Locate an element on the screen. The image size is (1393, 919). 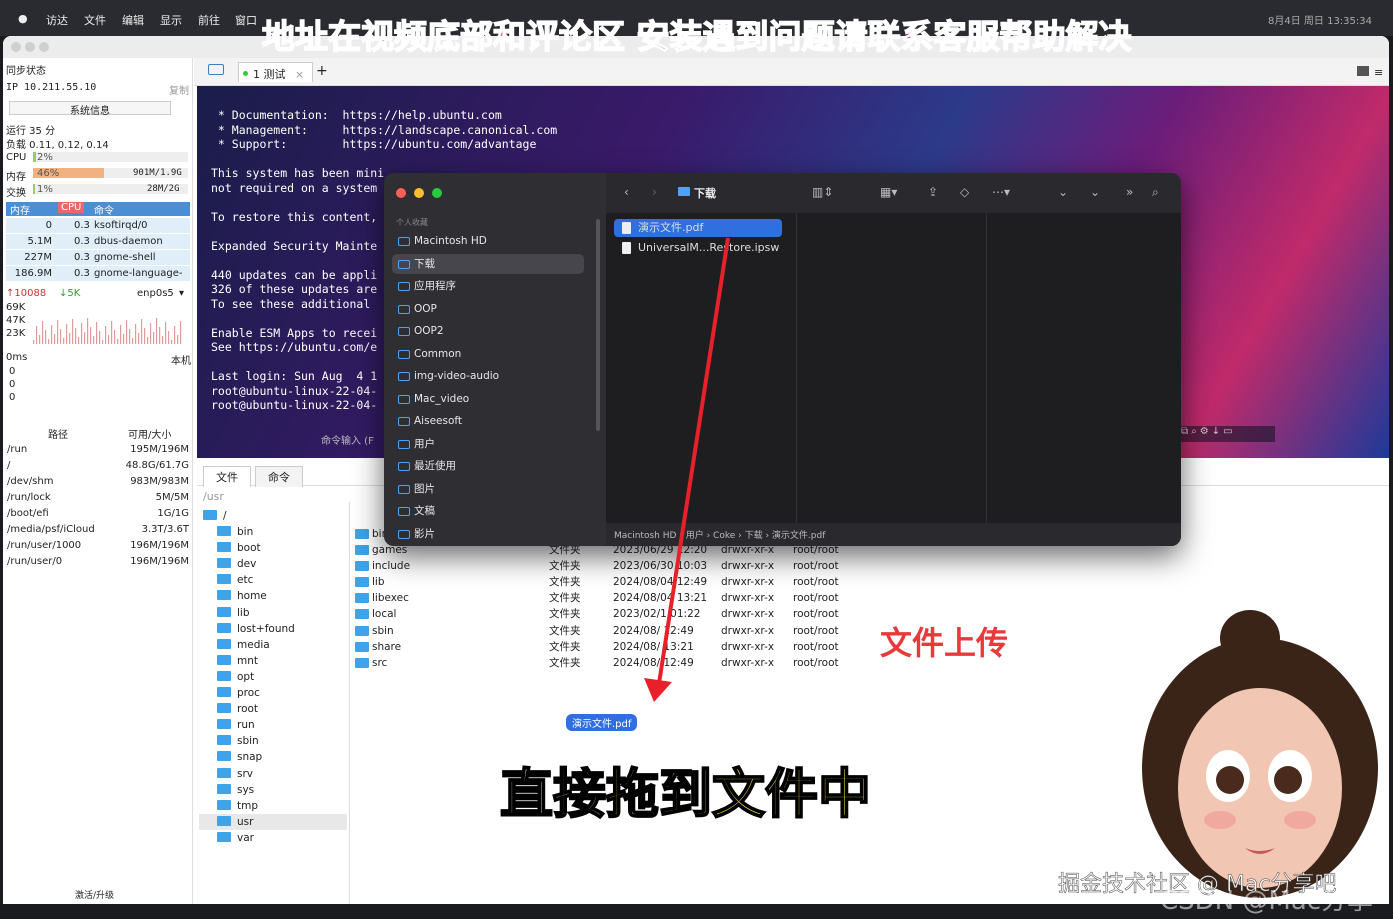
dragged-file: 演示文件.pdf is located at coordinates (602, 722).